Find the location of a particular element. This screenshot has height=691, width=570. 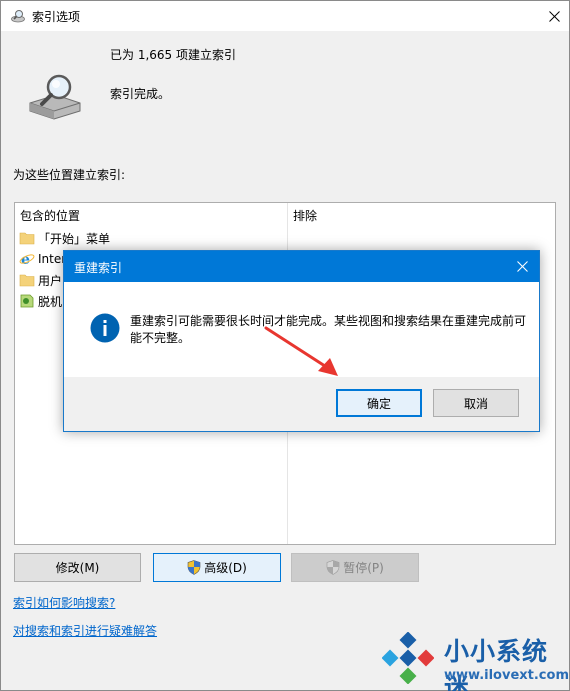

info-icon is located at coordinates (105, 328).